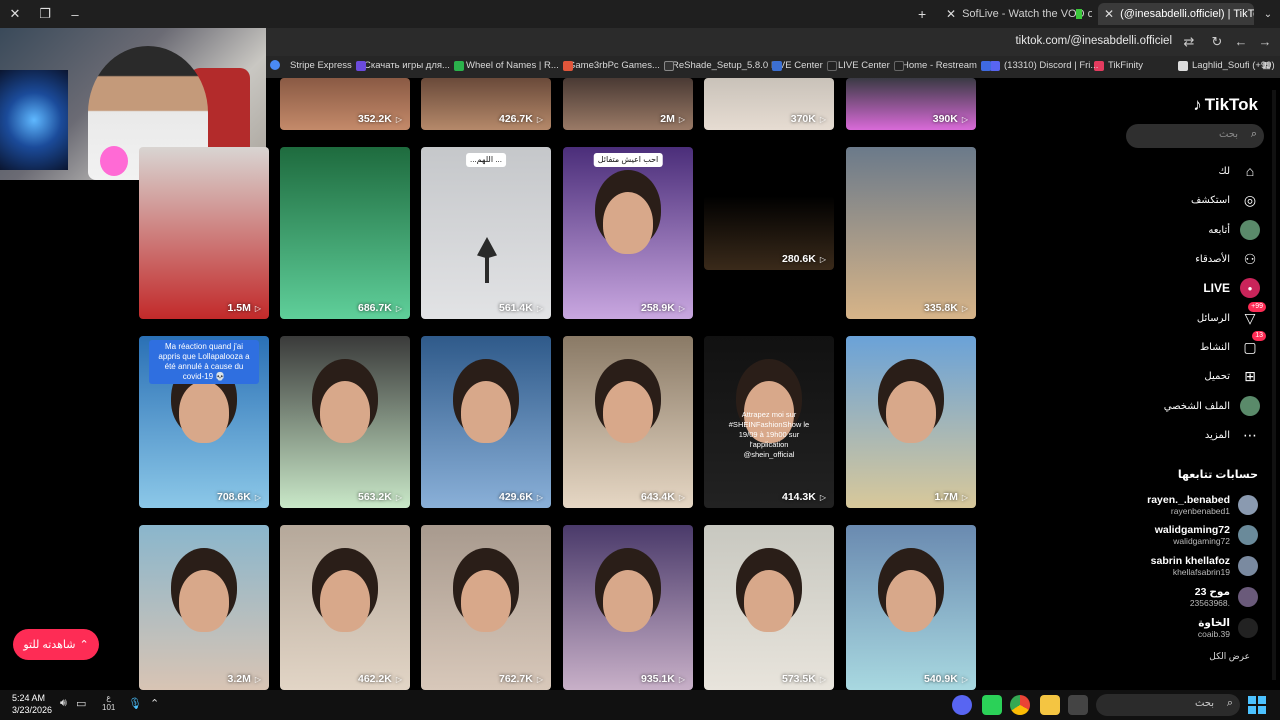 The height and width of the screenshot is (720, 1280). What do you see at coordinates (911, 233) in the screenshot?
I see `video-thumbnail: 335.8K ▷` at bounding box center [911, 233].